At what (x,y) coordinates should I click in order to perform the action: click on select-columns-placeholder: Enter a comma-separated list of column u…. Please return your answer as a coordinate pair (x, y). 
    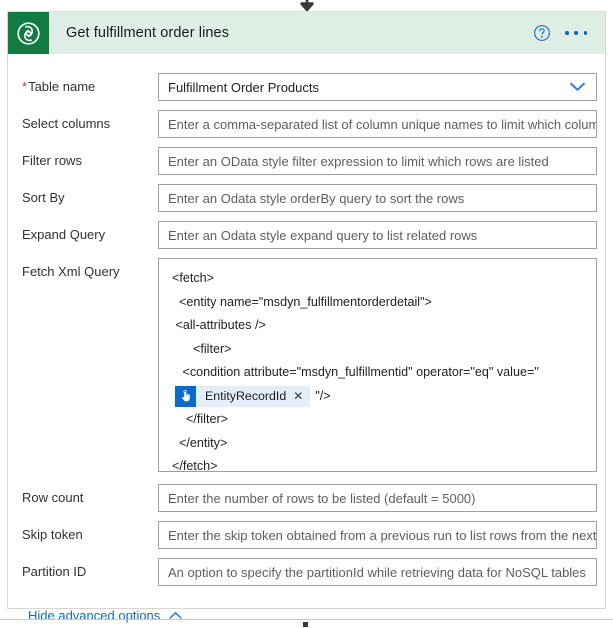
    Looking at the image, I should click on (382, 124).